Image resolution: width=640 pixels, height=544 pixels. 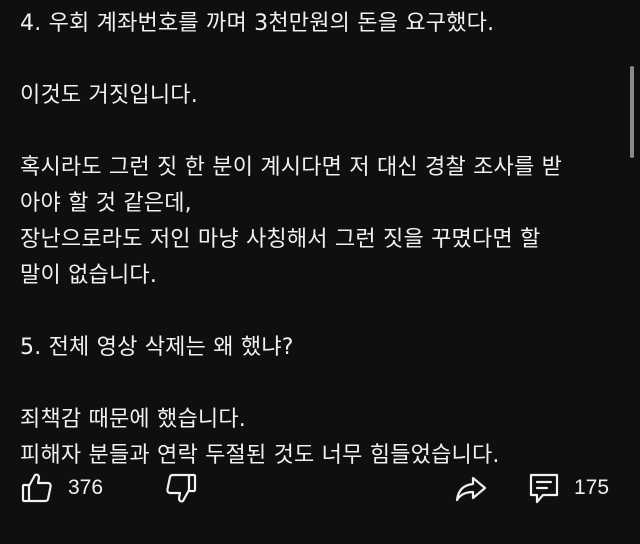 I want to click on thumbs-down-icon, so click(x=181, y=488).